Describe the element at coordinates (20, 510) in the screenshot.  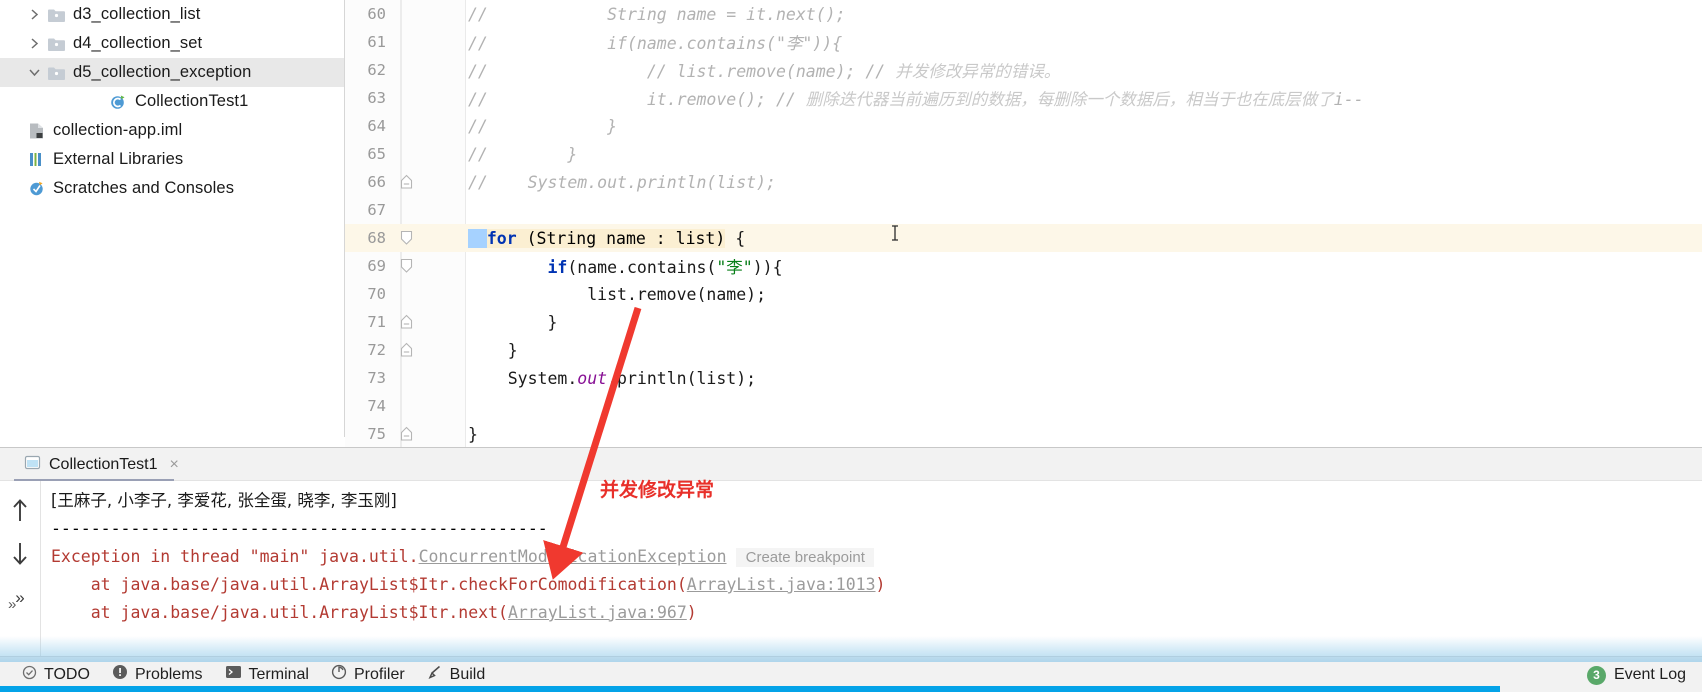
I see `scroll-up-button` at that location.